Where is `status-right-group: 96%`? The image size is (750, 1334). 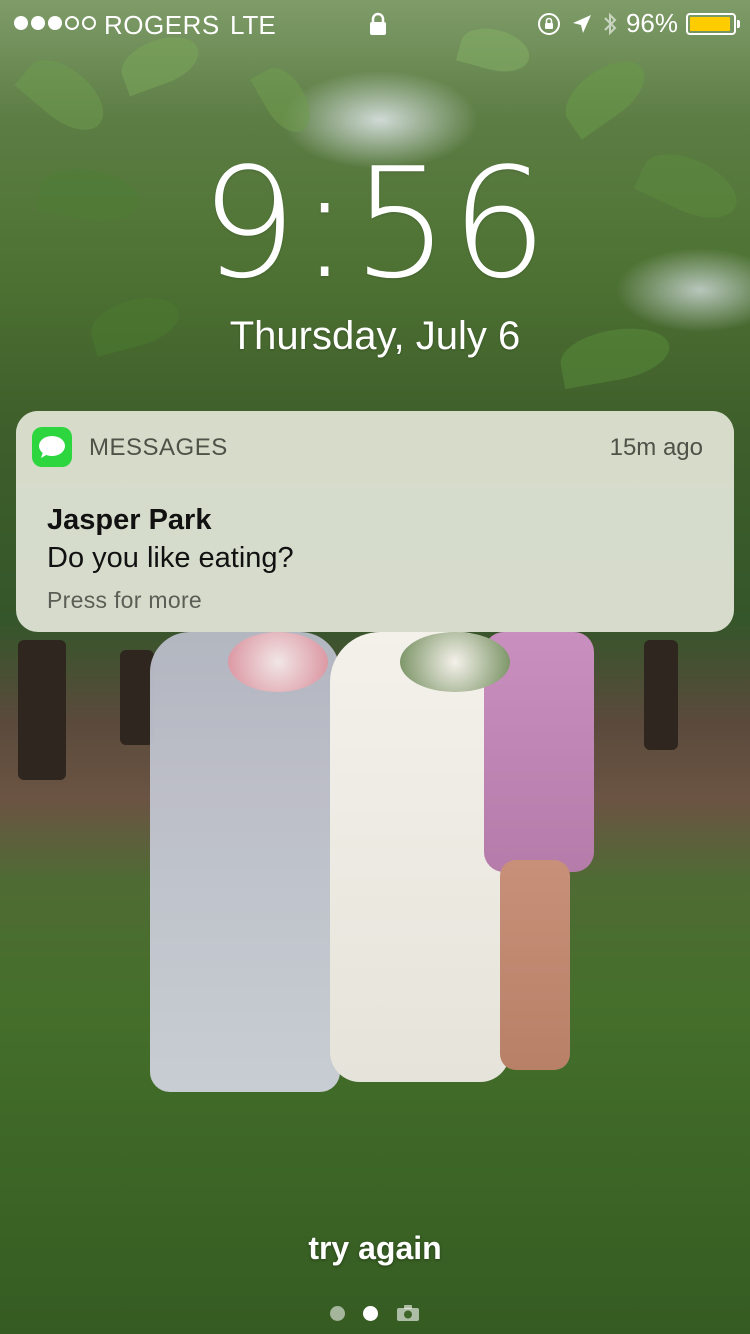
status-right-group: 96% is located at coordinates (638, 23).